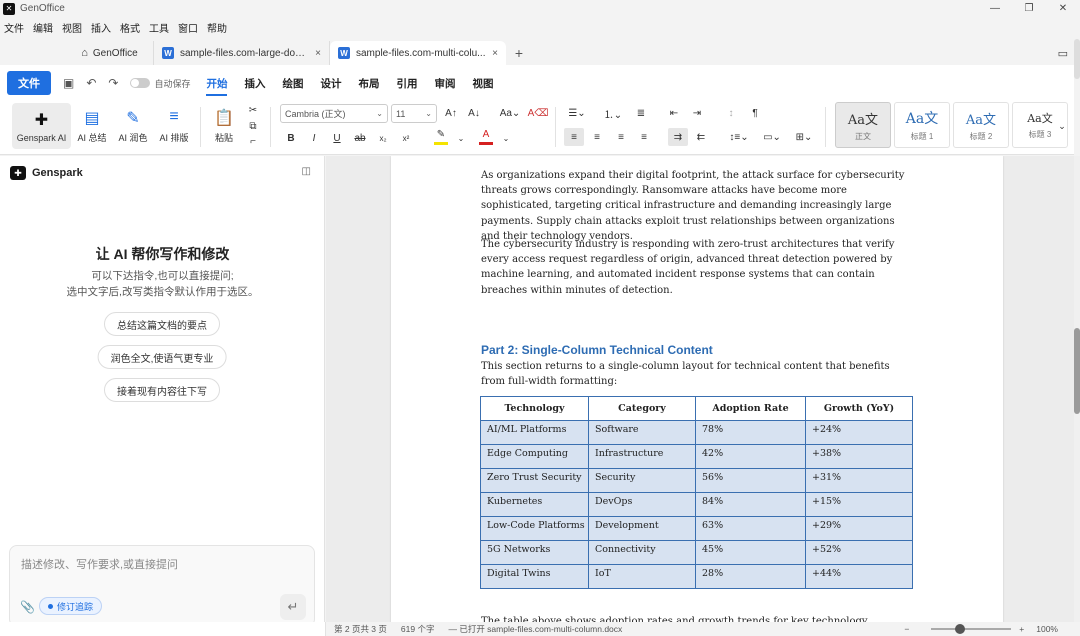 Image resolution: width=1080 pixels, height=636 pixels. I want to click on format-painter-icon: ⌐, so click(253, 141).